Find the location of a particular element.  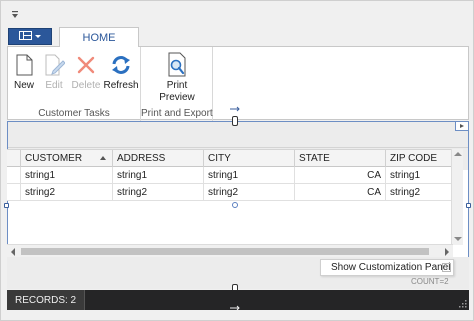

new-button: New is located at coordinates (24, 71).